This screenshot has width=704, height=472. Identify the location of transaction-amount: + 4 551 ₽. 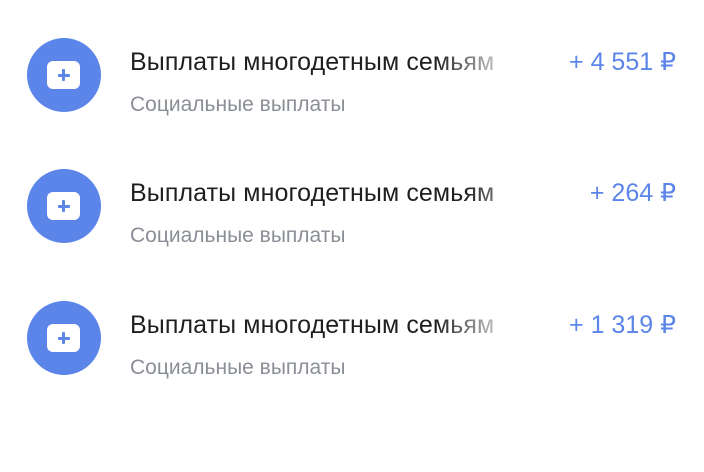
(622, 62).